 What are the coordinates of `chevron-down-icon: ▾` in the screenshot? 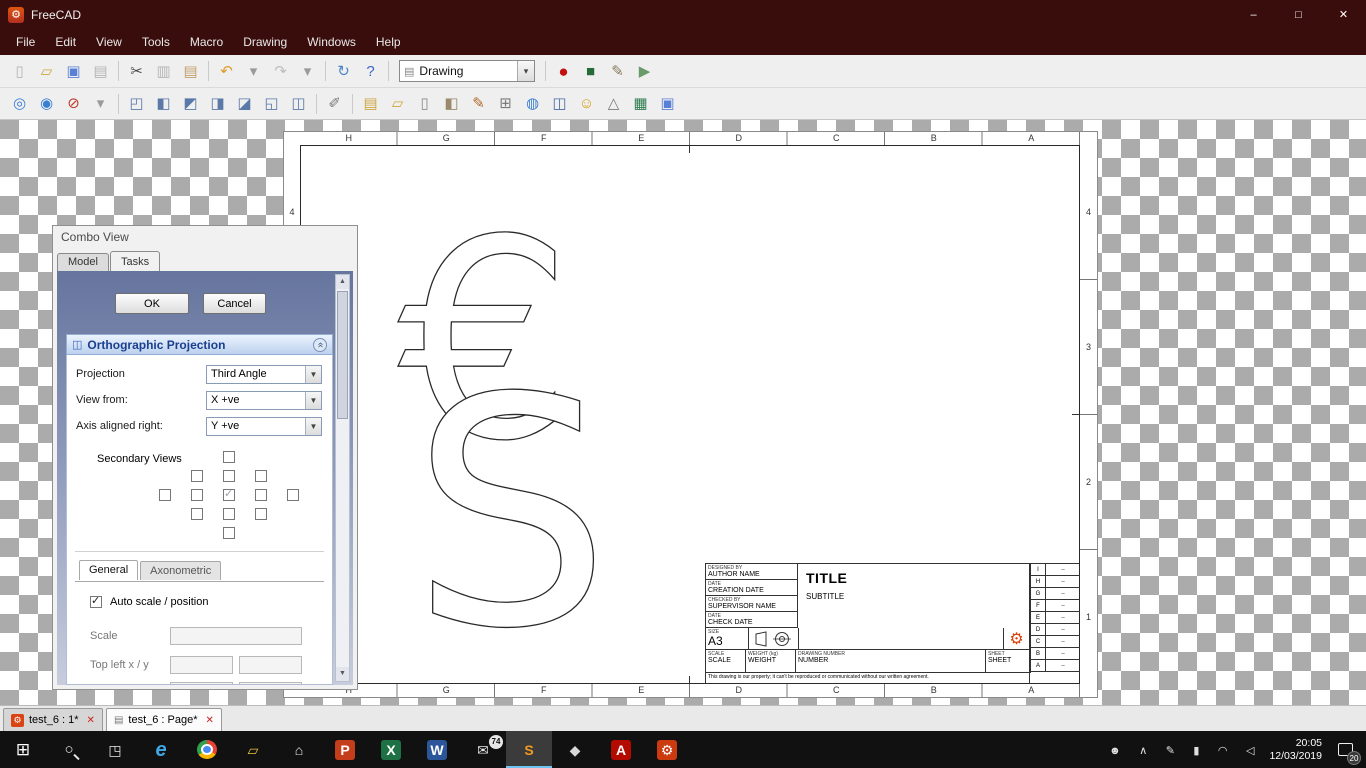 It's located at (525, 71).